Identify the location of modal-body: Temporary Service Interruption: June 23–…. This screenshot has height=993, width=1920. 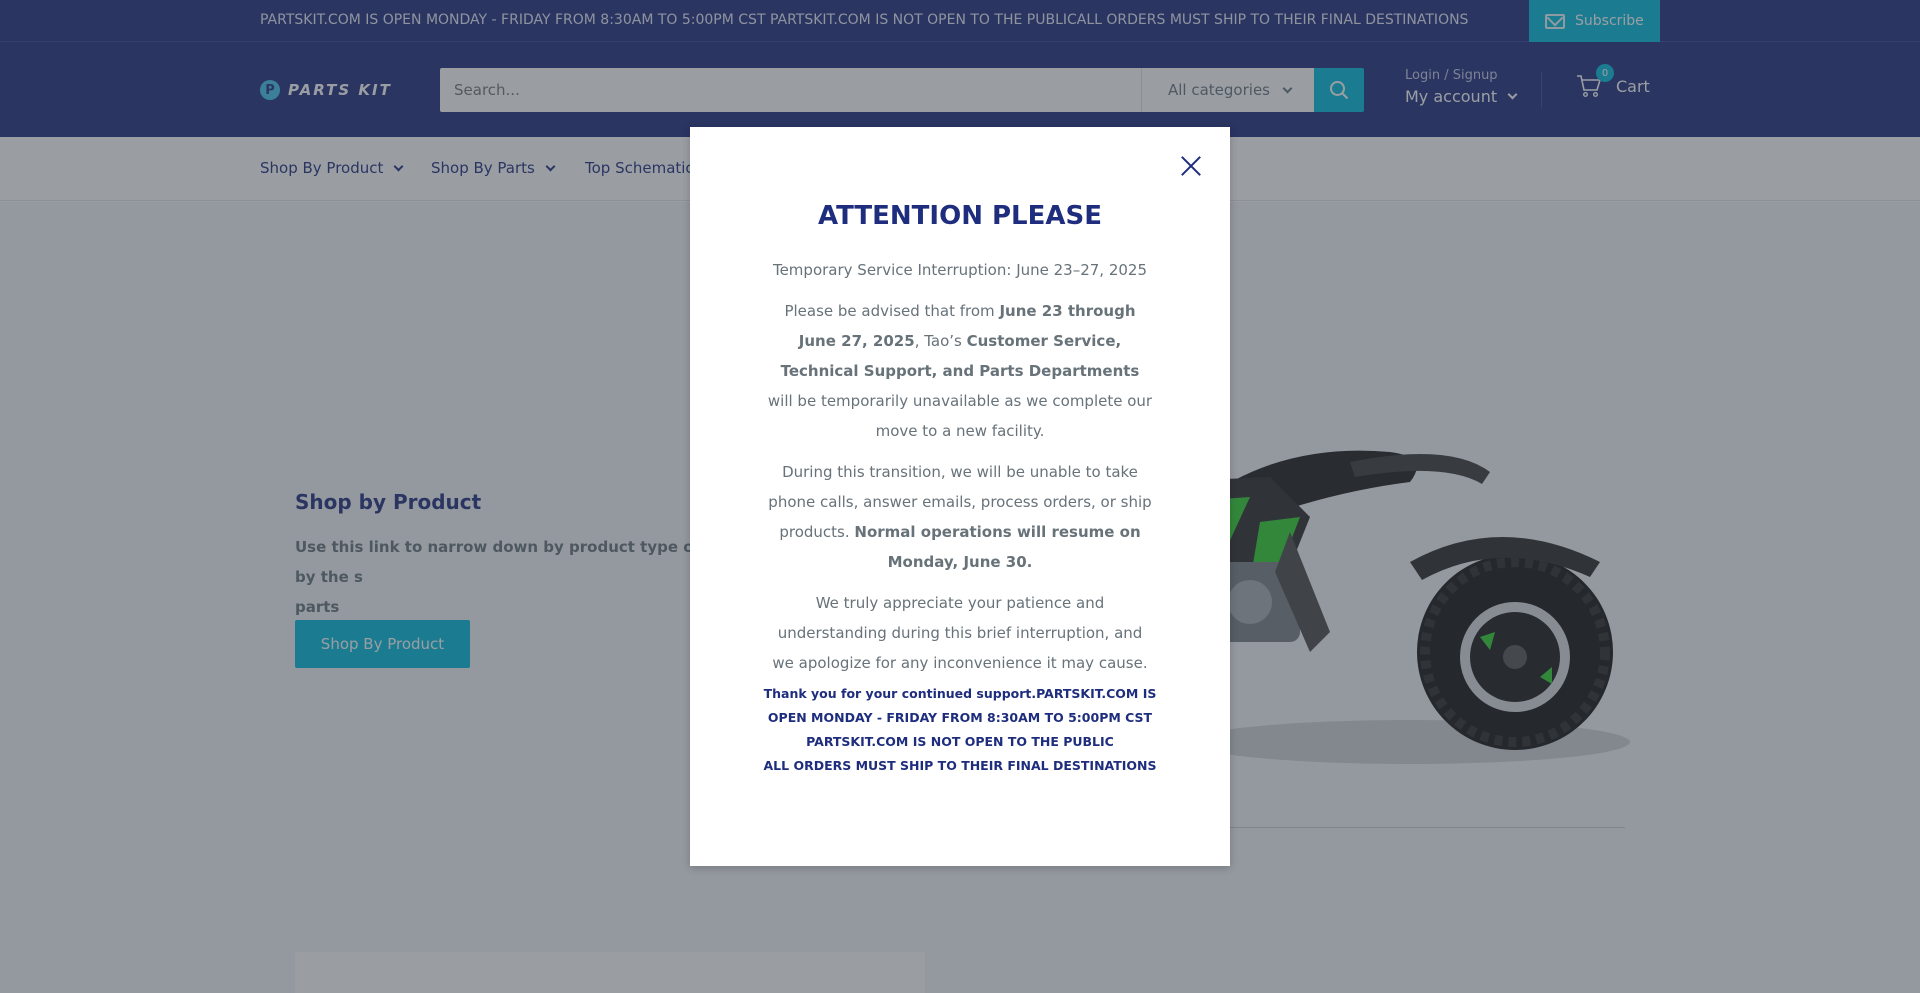
(960, 472).